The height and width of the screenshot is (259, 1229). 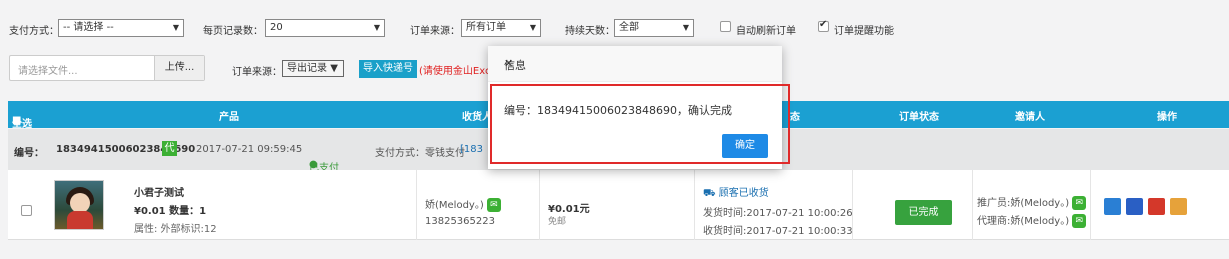 I want to click on promoter-text: 推广员:娇(Melody。), so click(x=1023, y=203).